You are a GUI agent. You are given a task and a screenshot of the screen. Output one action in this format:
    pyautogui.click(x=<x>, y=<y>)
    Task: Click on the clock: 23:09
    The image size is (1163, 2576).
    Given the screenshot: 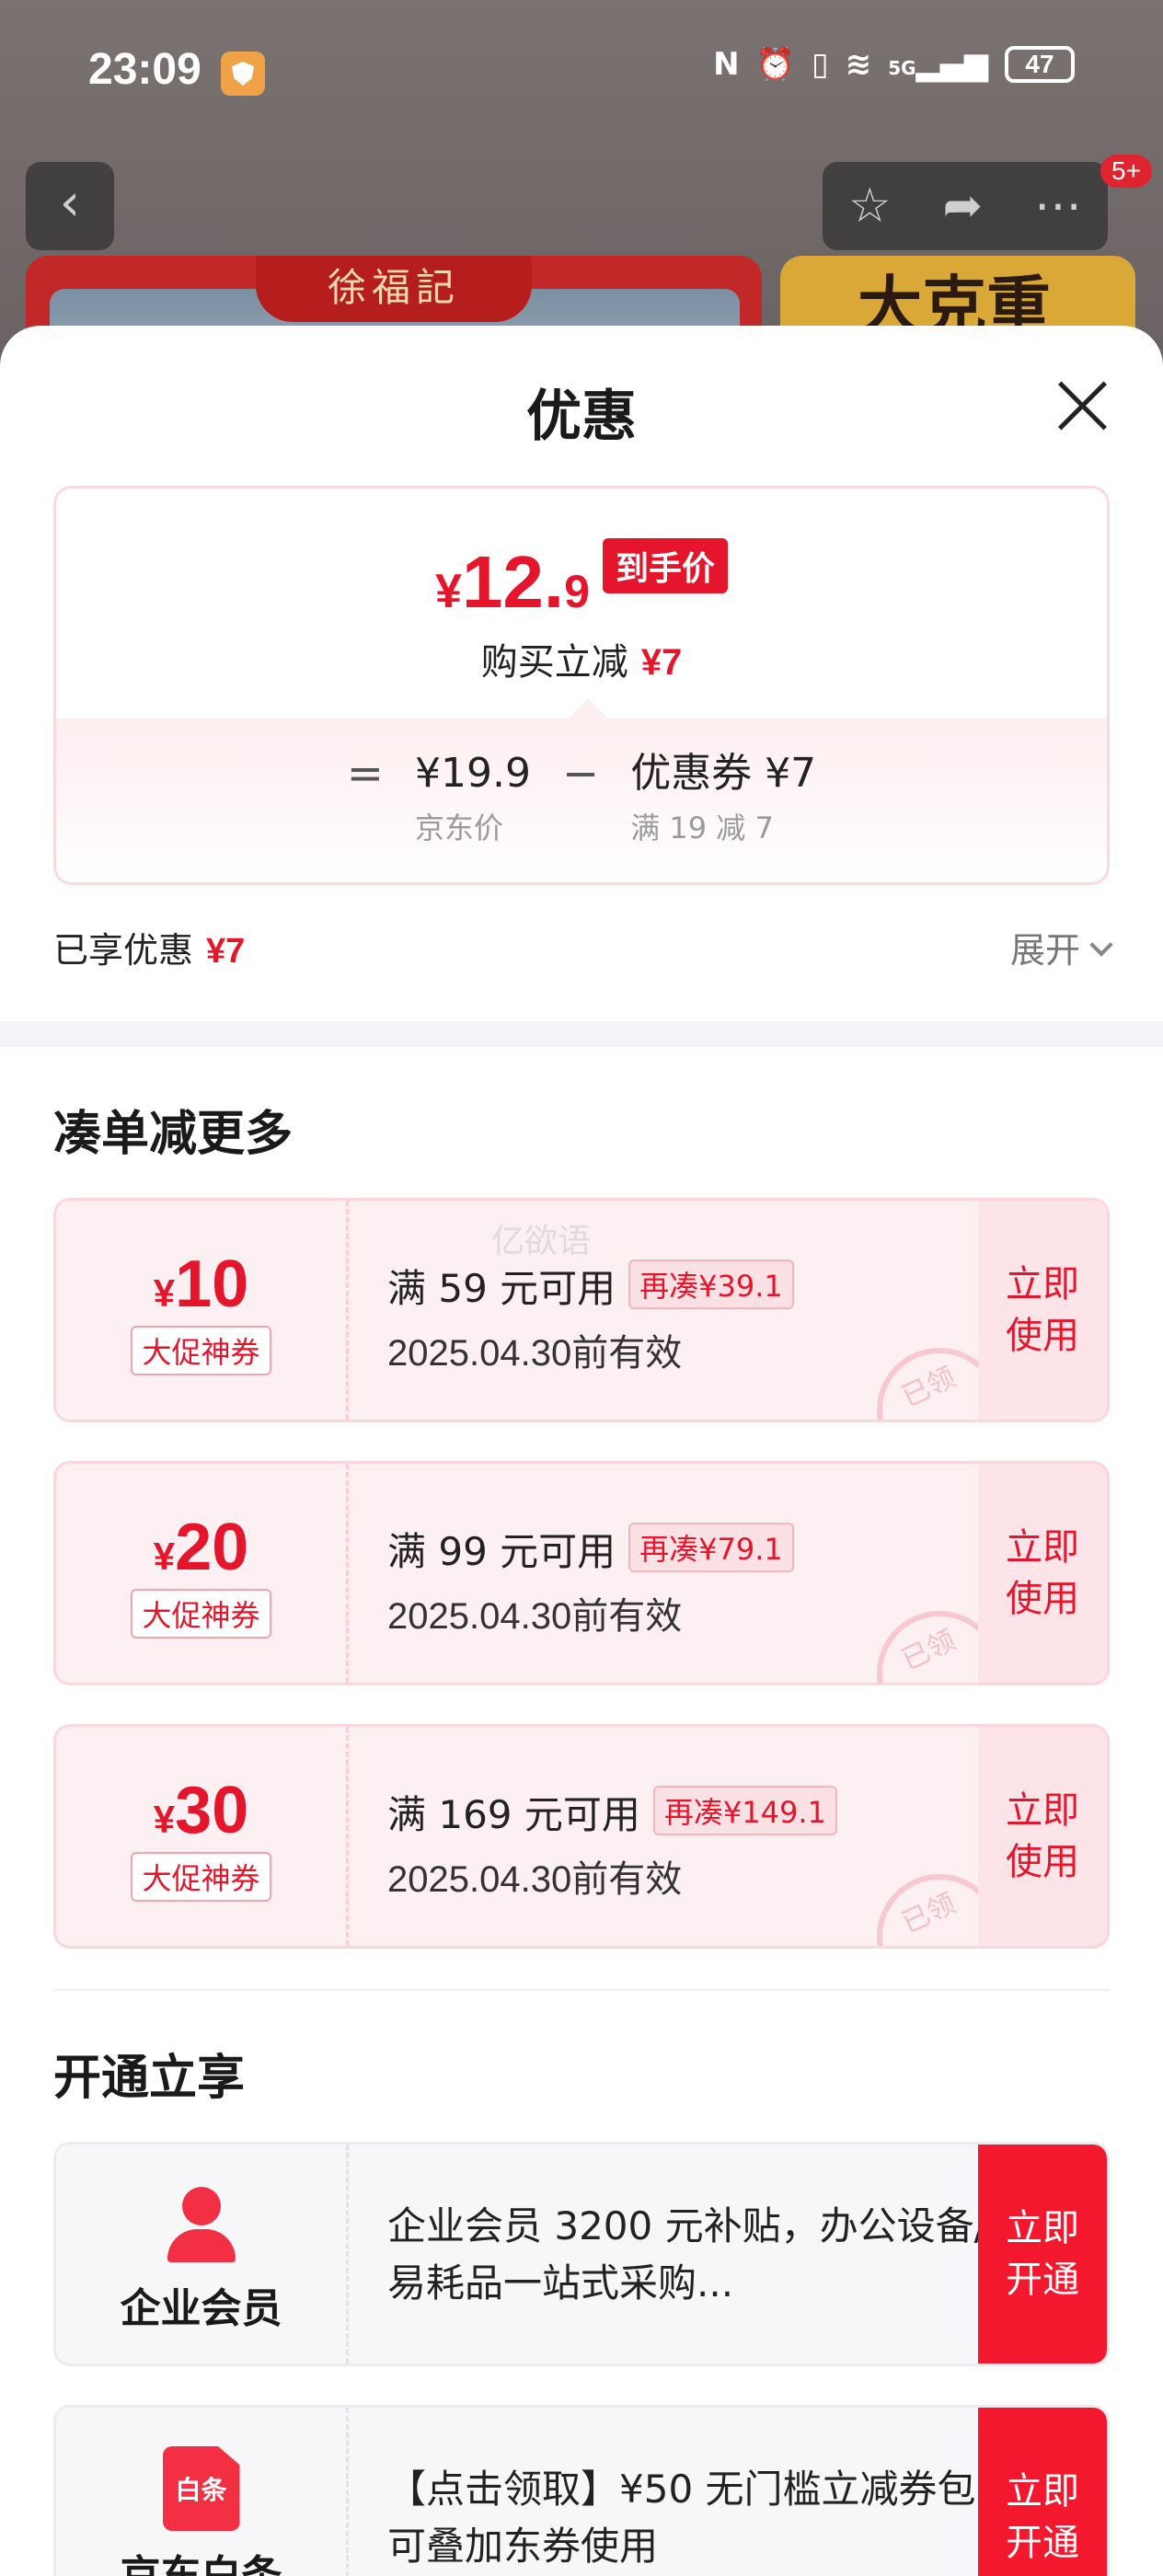 What is the action you would take?
    pyautogui.click(x=145, y=69)
    